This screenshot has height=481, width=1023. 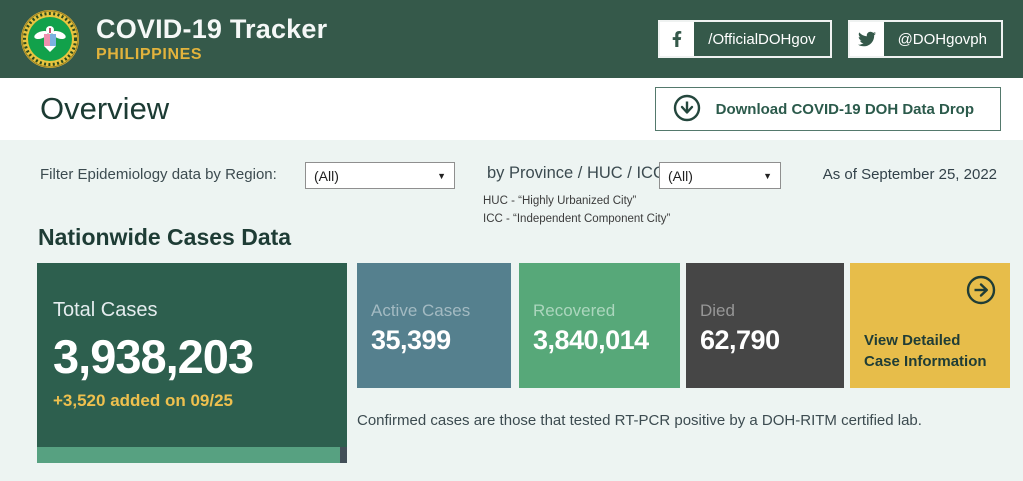 I want to click on view-details-card: View Detailed Case Information, so click(x=930, y=325).